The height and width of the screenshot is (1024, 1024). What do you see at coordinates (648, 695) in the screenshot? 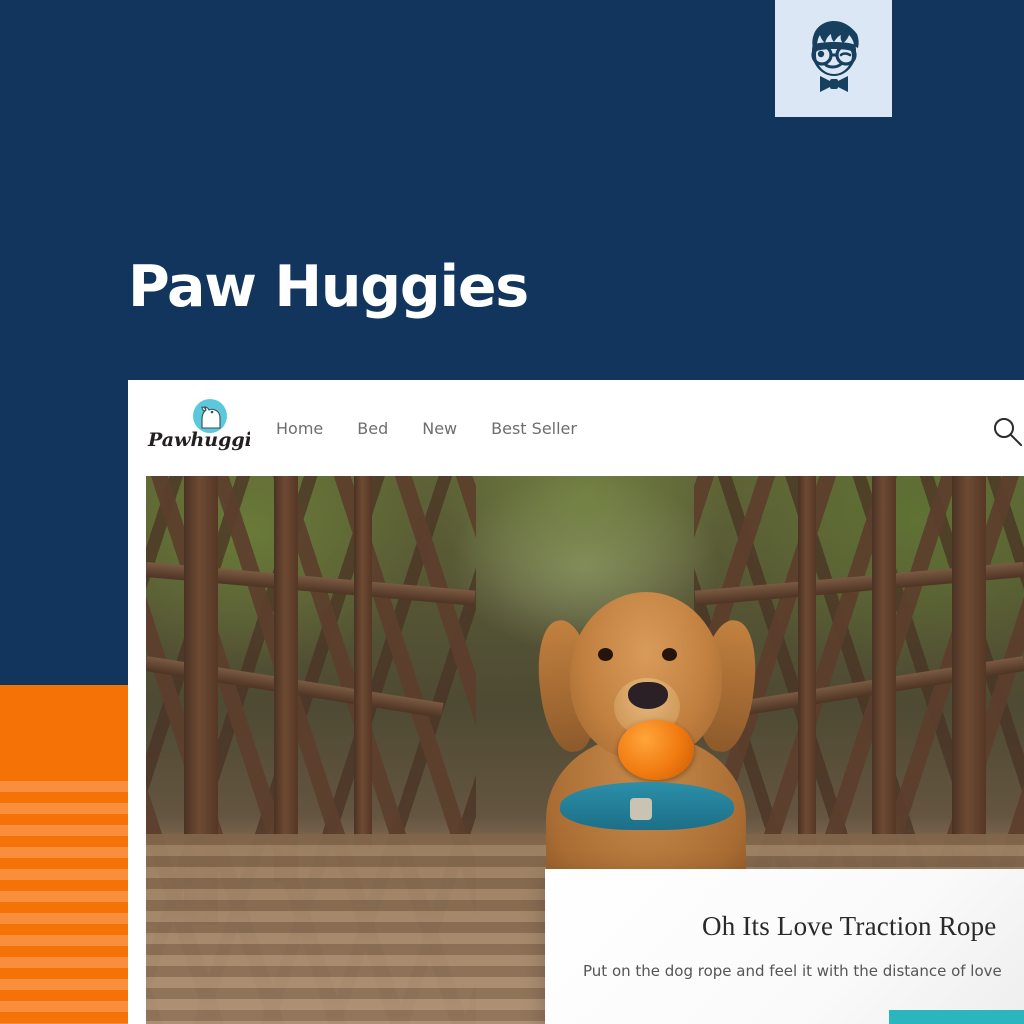
I see `dog-nose` at bounding box center [648, 695].